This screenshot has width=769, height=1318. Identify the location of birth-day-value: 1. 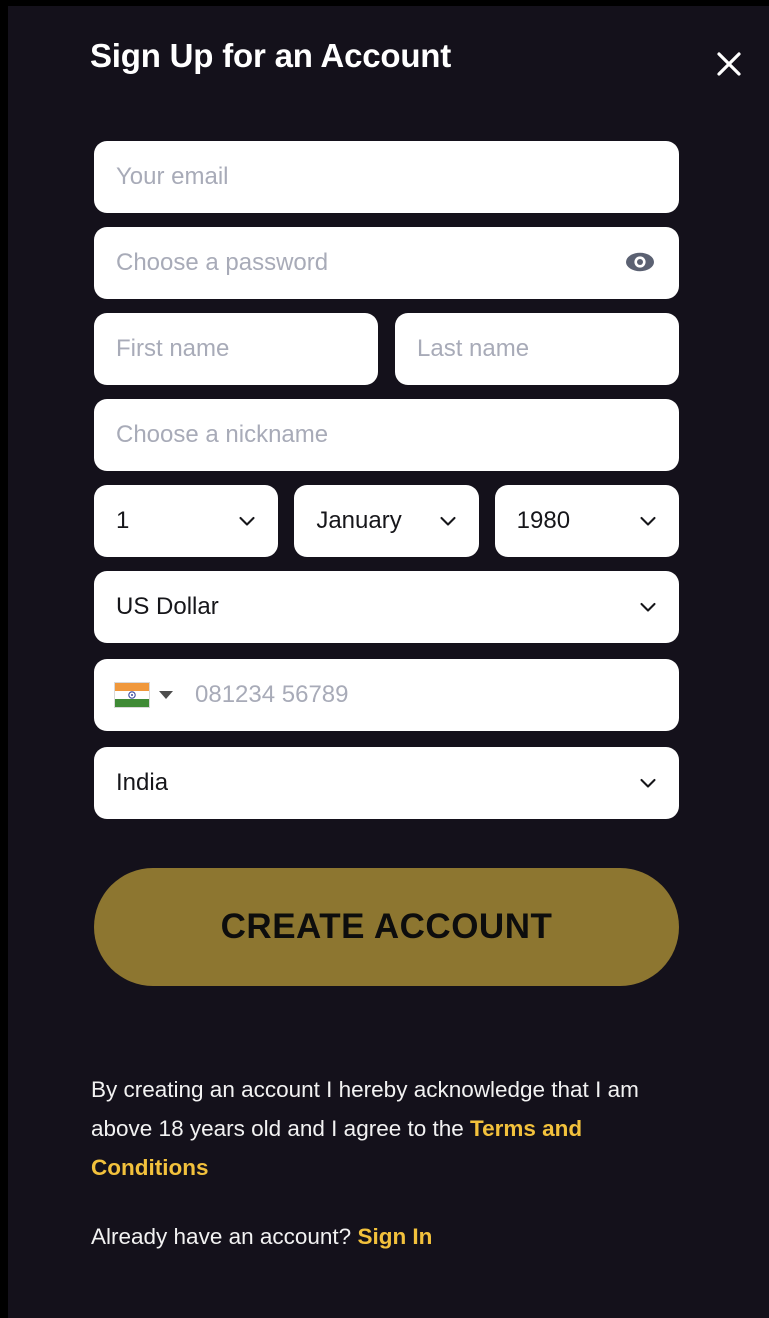
(123, 520).